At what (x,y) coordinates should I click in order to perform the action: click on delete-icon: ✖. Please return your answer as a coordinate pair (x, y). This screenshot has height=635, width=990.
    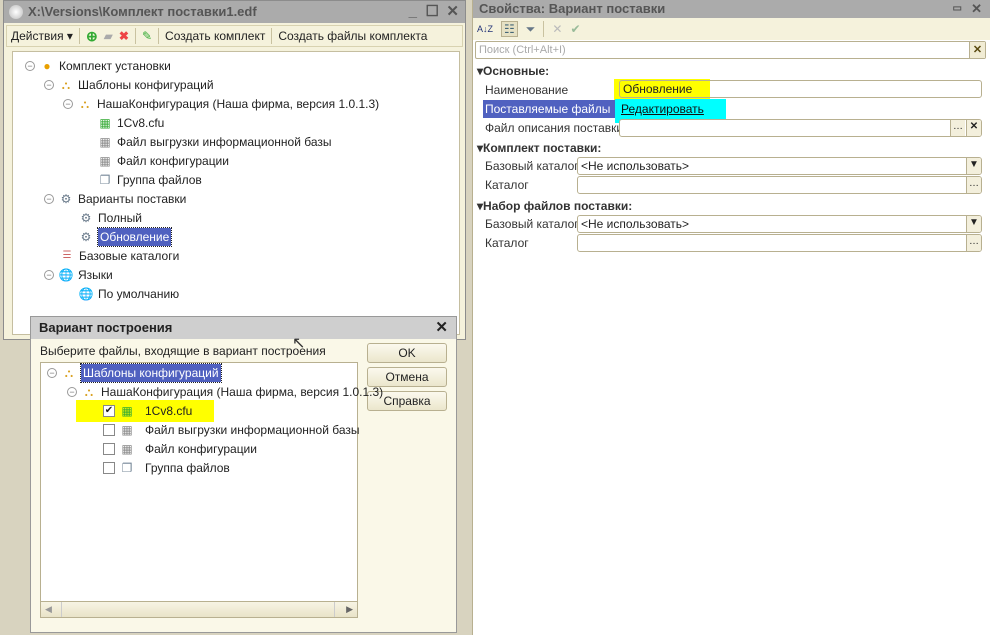
    Looking at the image, I should click on (124, 36).